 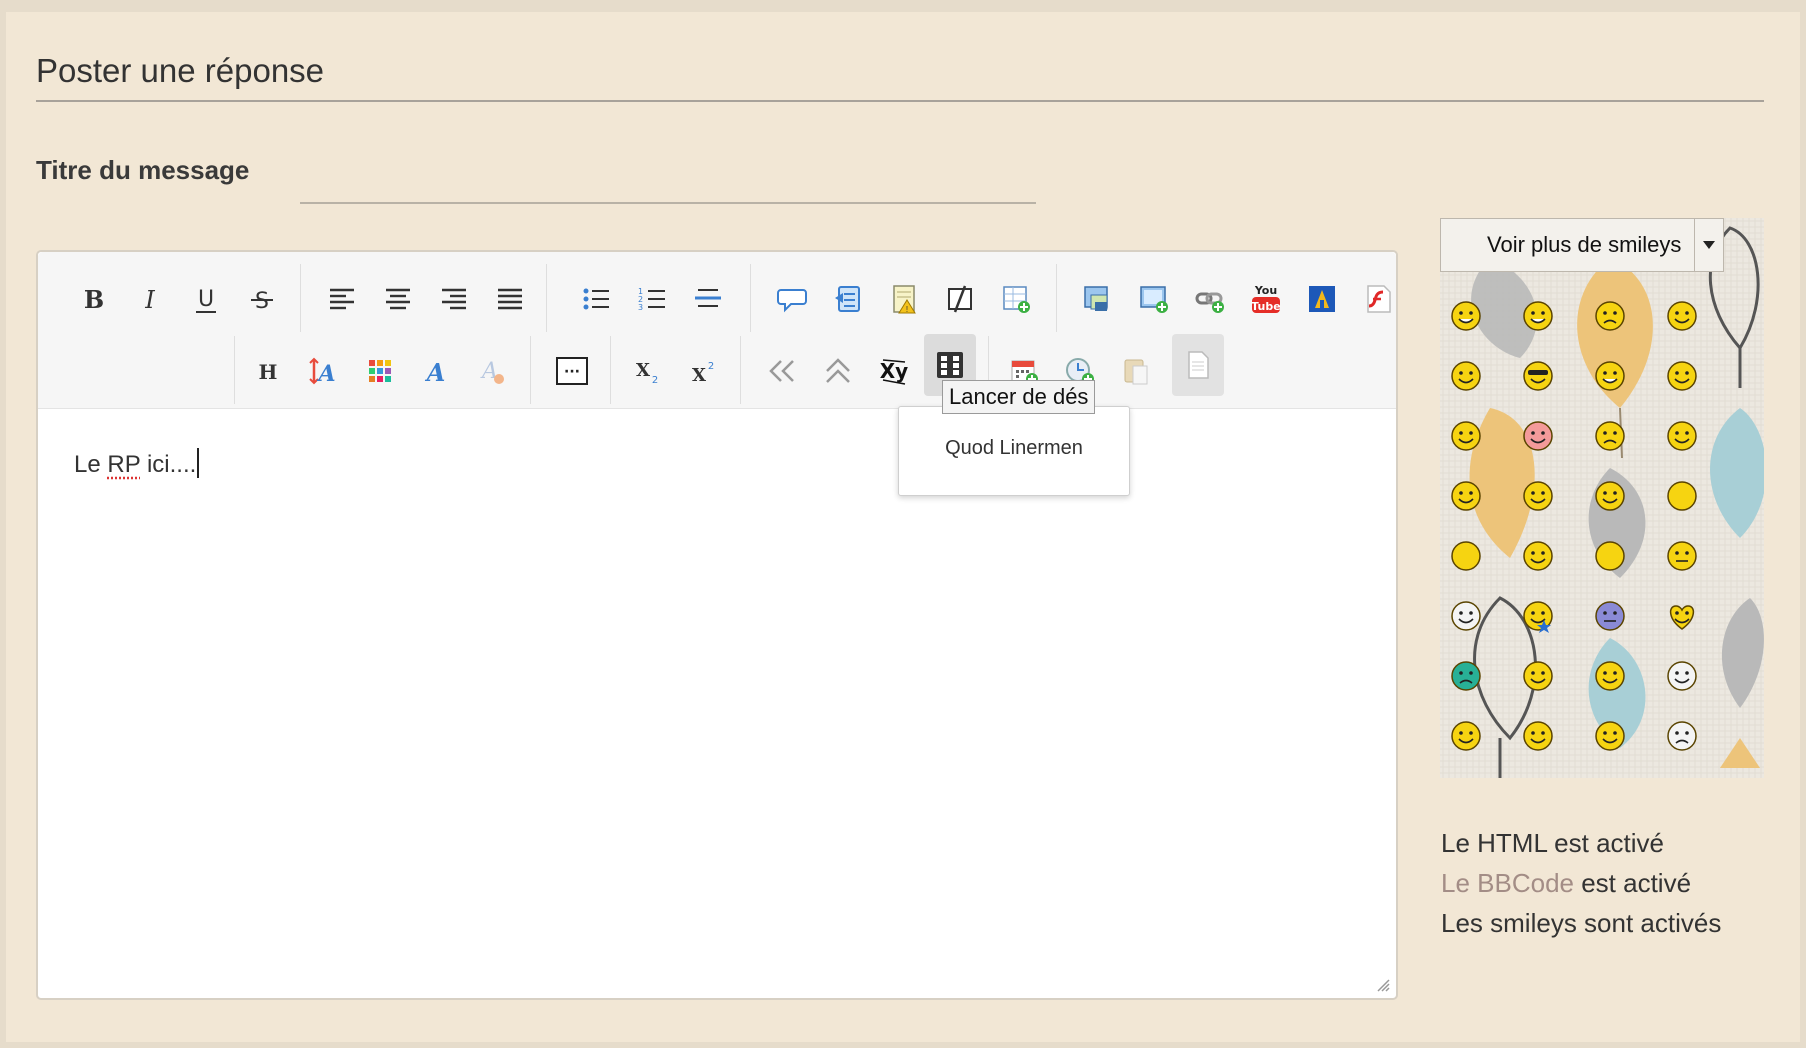 What do you see at coordinates (124, 464) in the screenshot?
I see `misspelled-word: RP` at bounding box center [124, 464].